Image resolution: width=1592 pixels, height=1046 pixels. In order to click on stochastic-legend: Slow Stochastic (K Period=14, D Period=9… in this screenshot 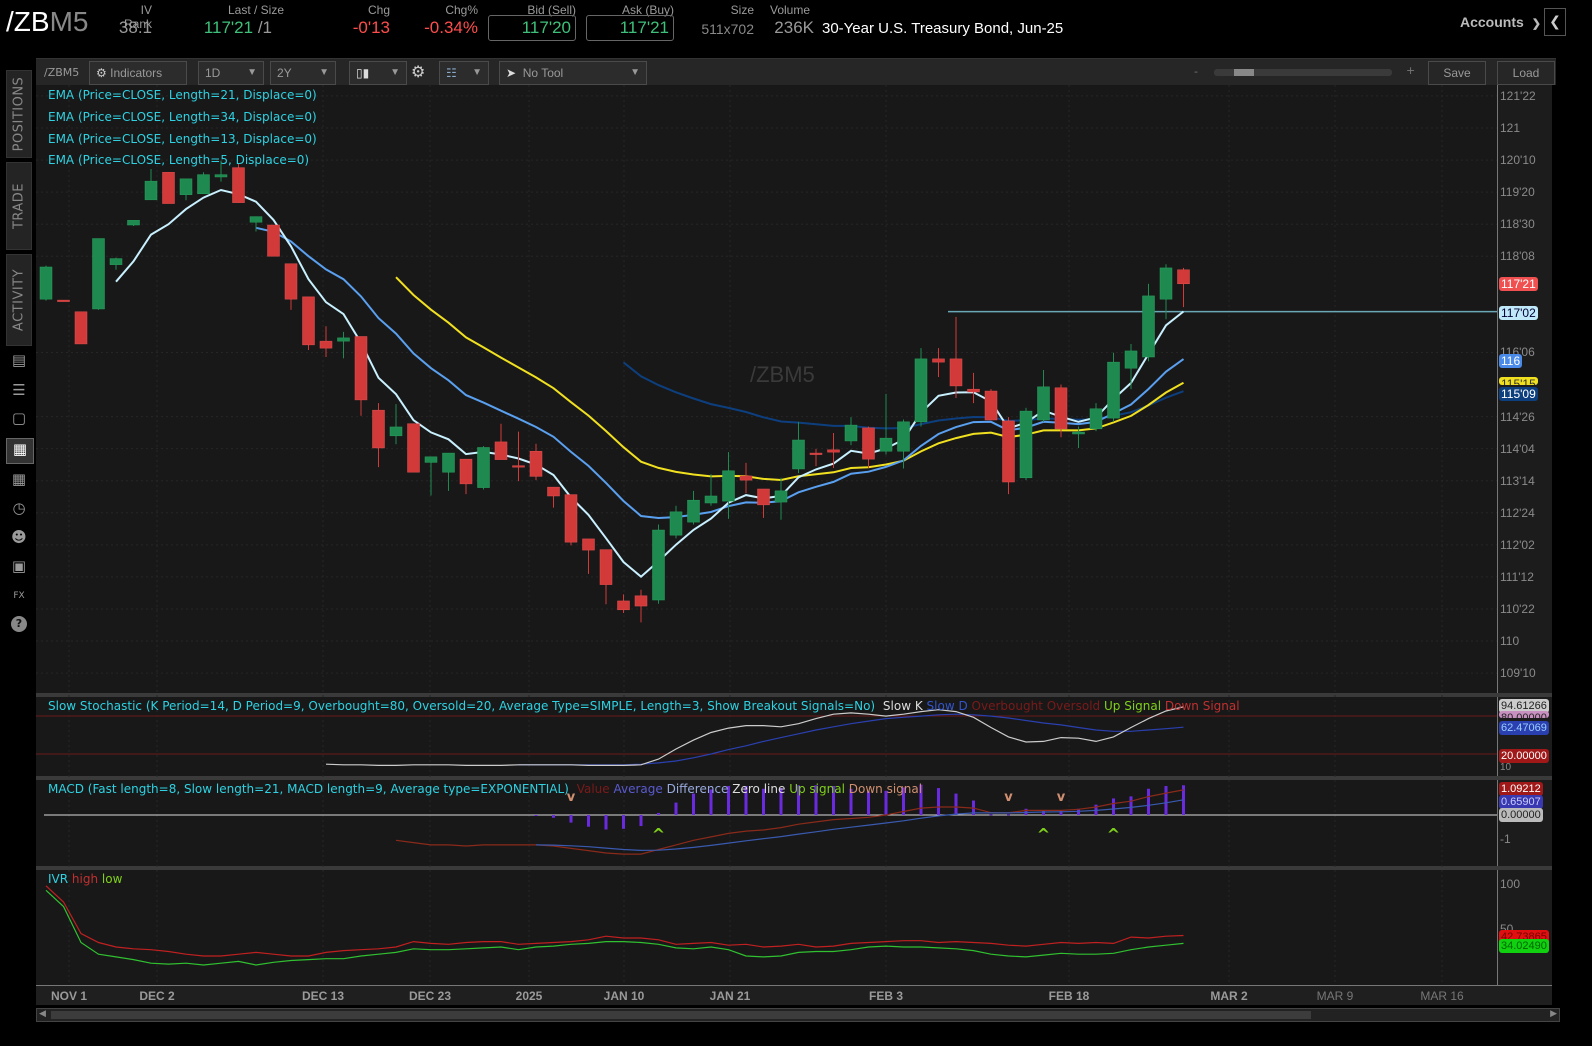, I will do `click(644, 706)`.